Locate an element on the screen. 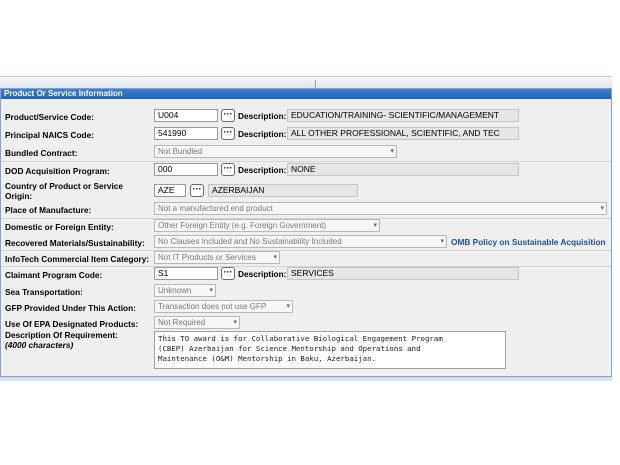 The width and height of the screenshot is (620, 465). place-manufacture-label: Place of Manufacture: is located at coordinates (48, 210).